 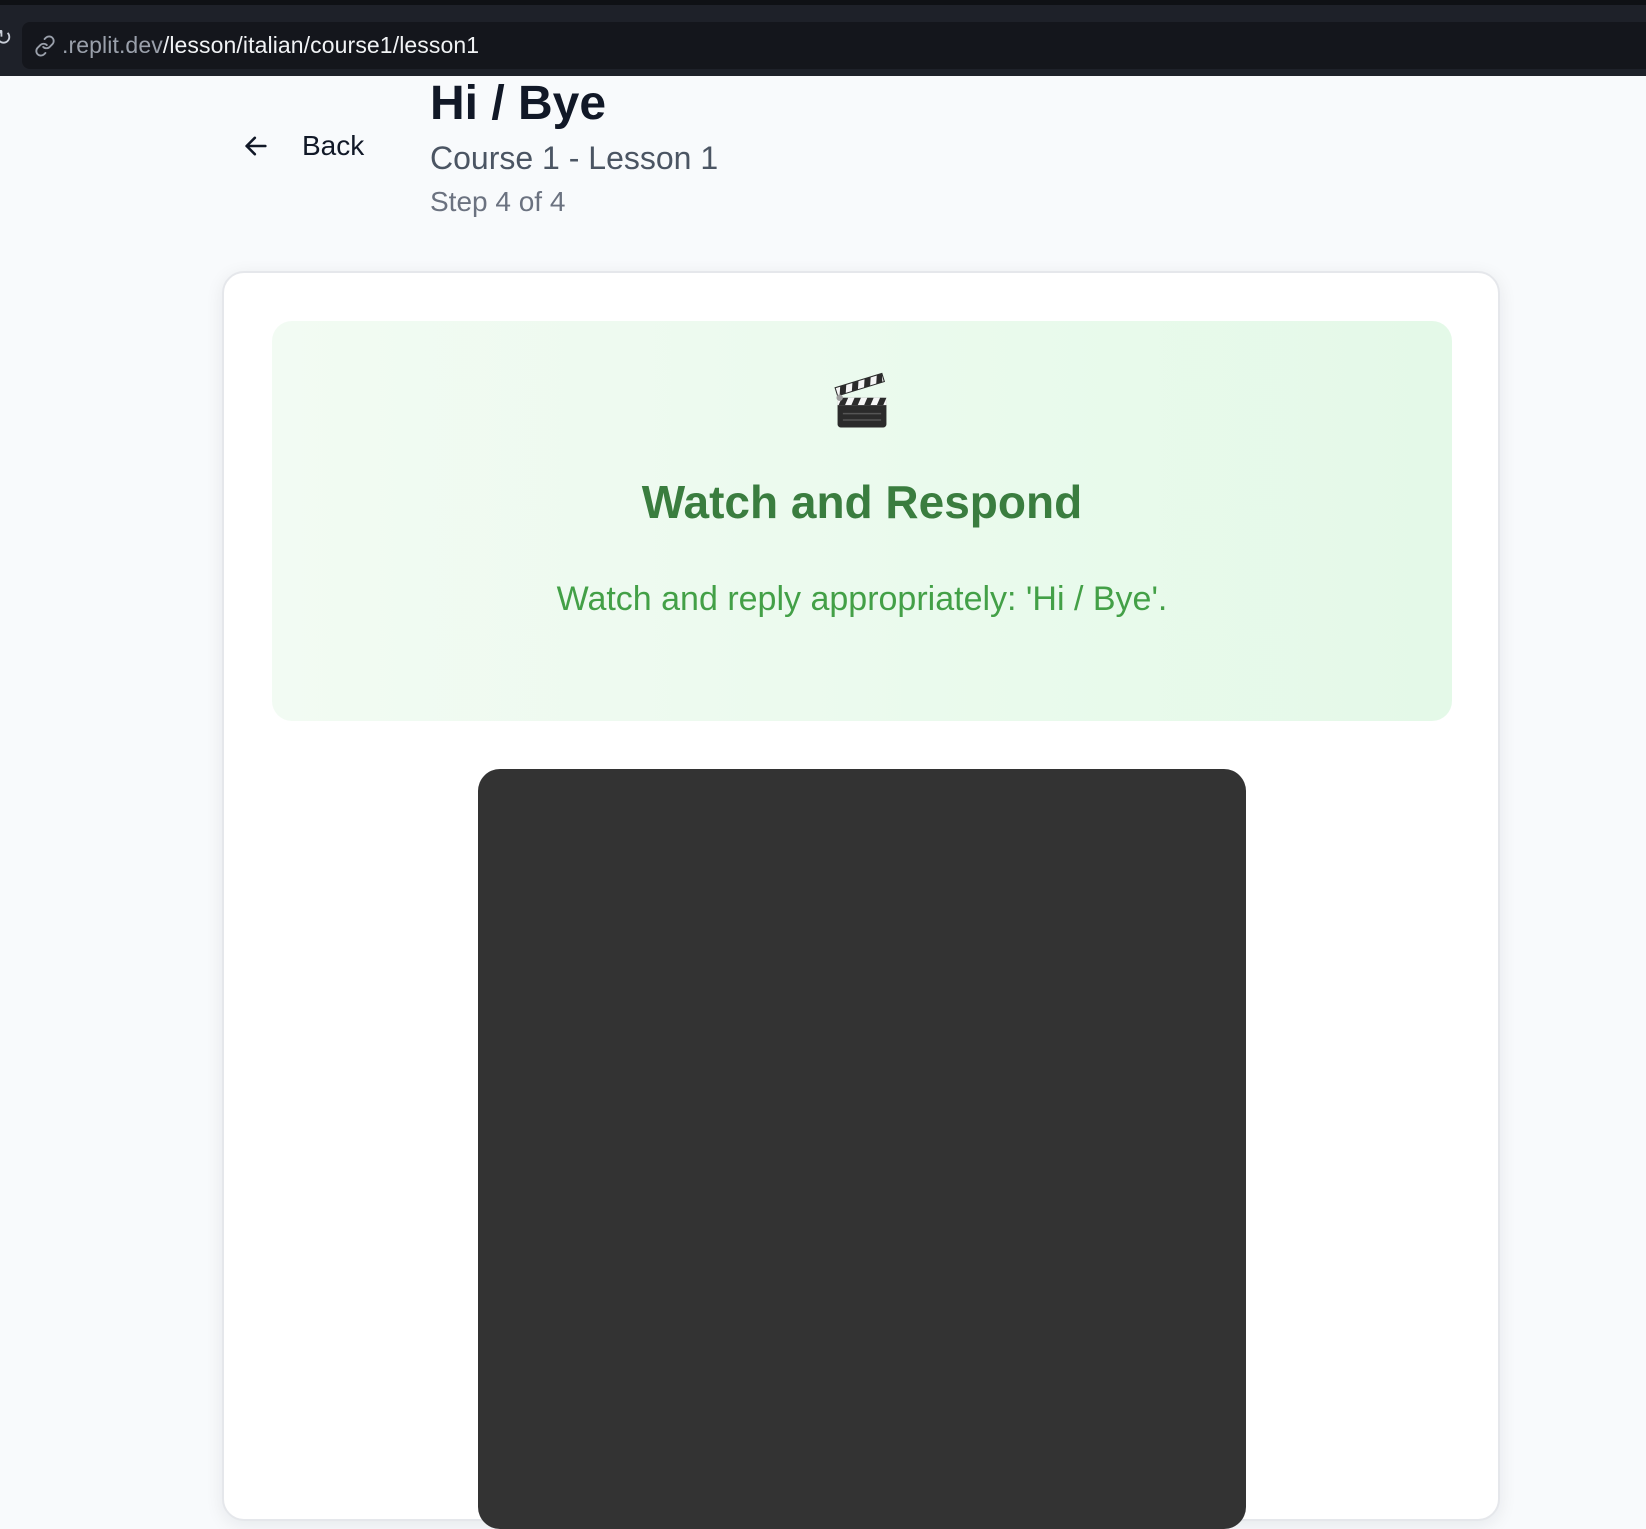 What do you see at coordinates (45, 45) in the screenshot?
I see `link-icon` at bounding box center [45, 45].